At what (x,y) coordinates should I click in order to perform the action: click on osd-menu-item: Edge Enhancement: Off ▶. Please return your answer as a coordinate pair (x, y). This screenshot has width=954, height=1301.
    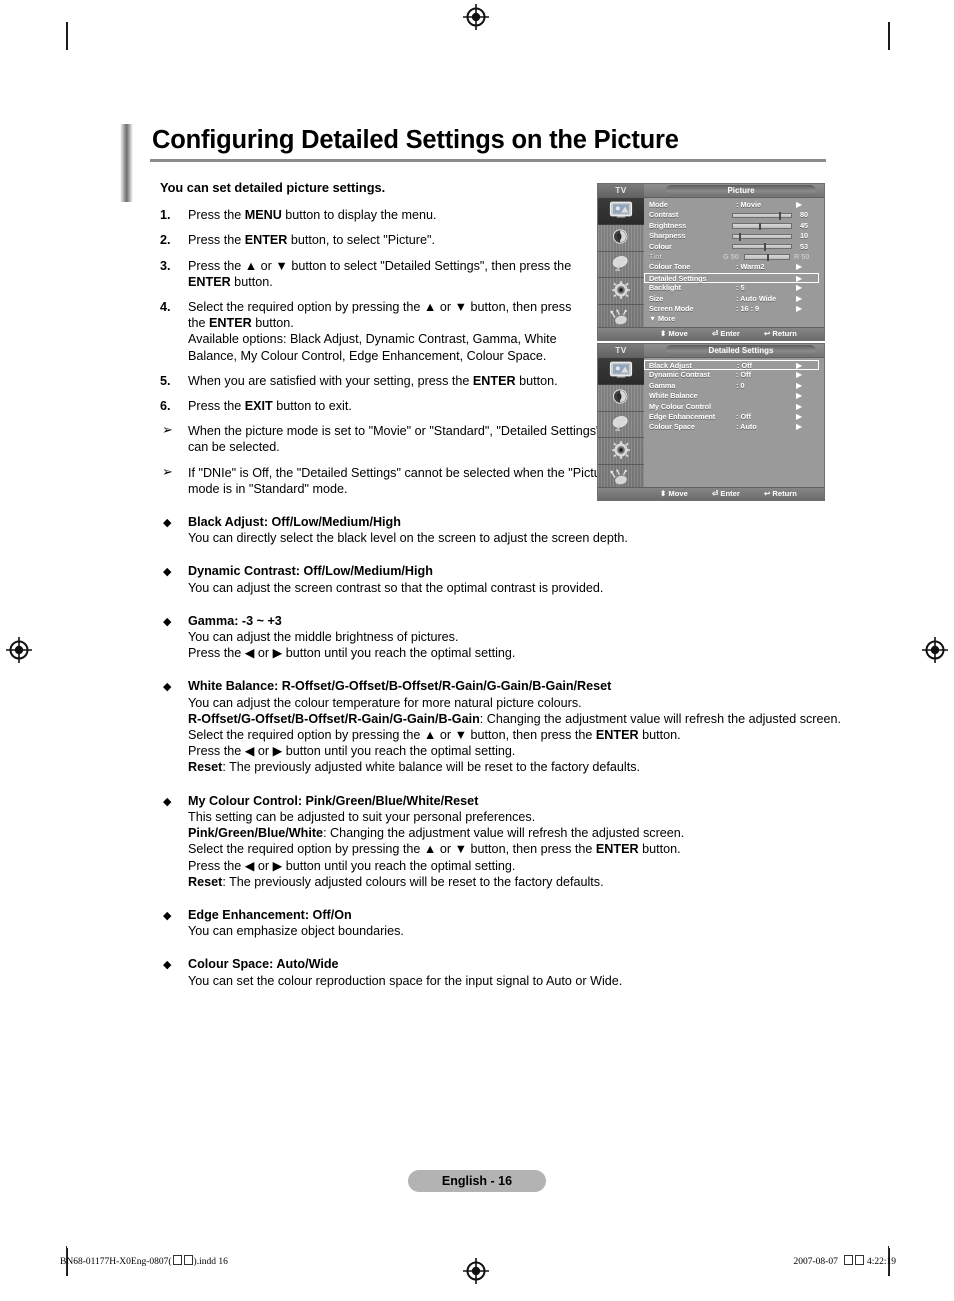
    Looking at the image, I should click on (734, 417).